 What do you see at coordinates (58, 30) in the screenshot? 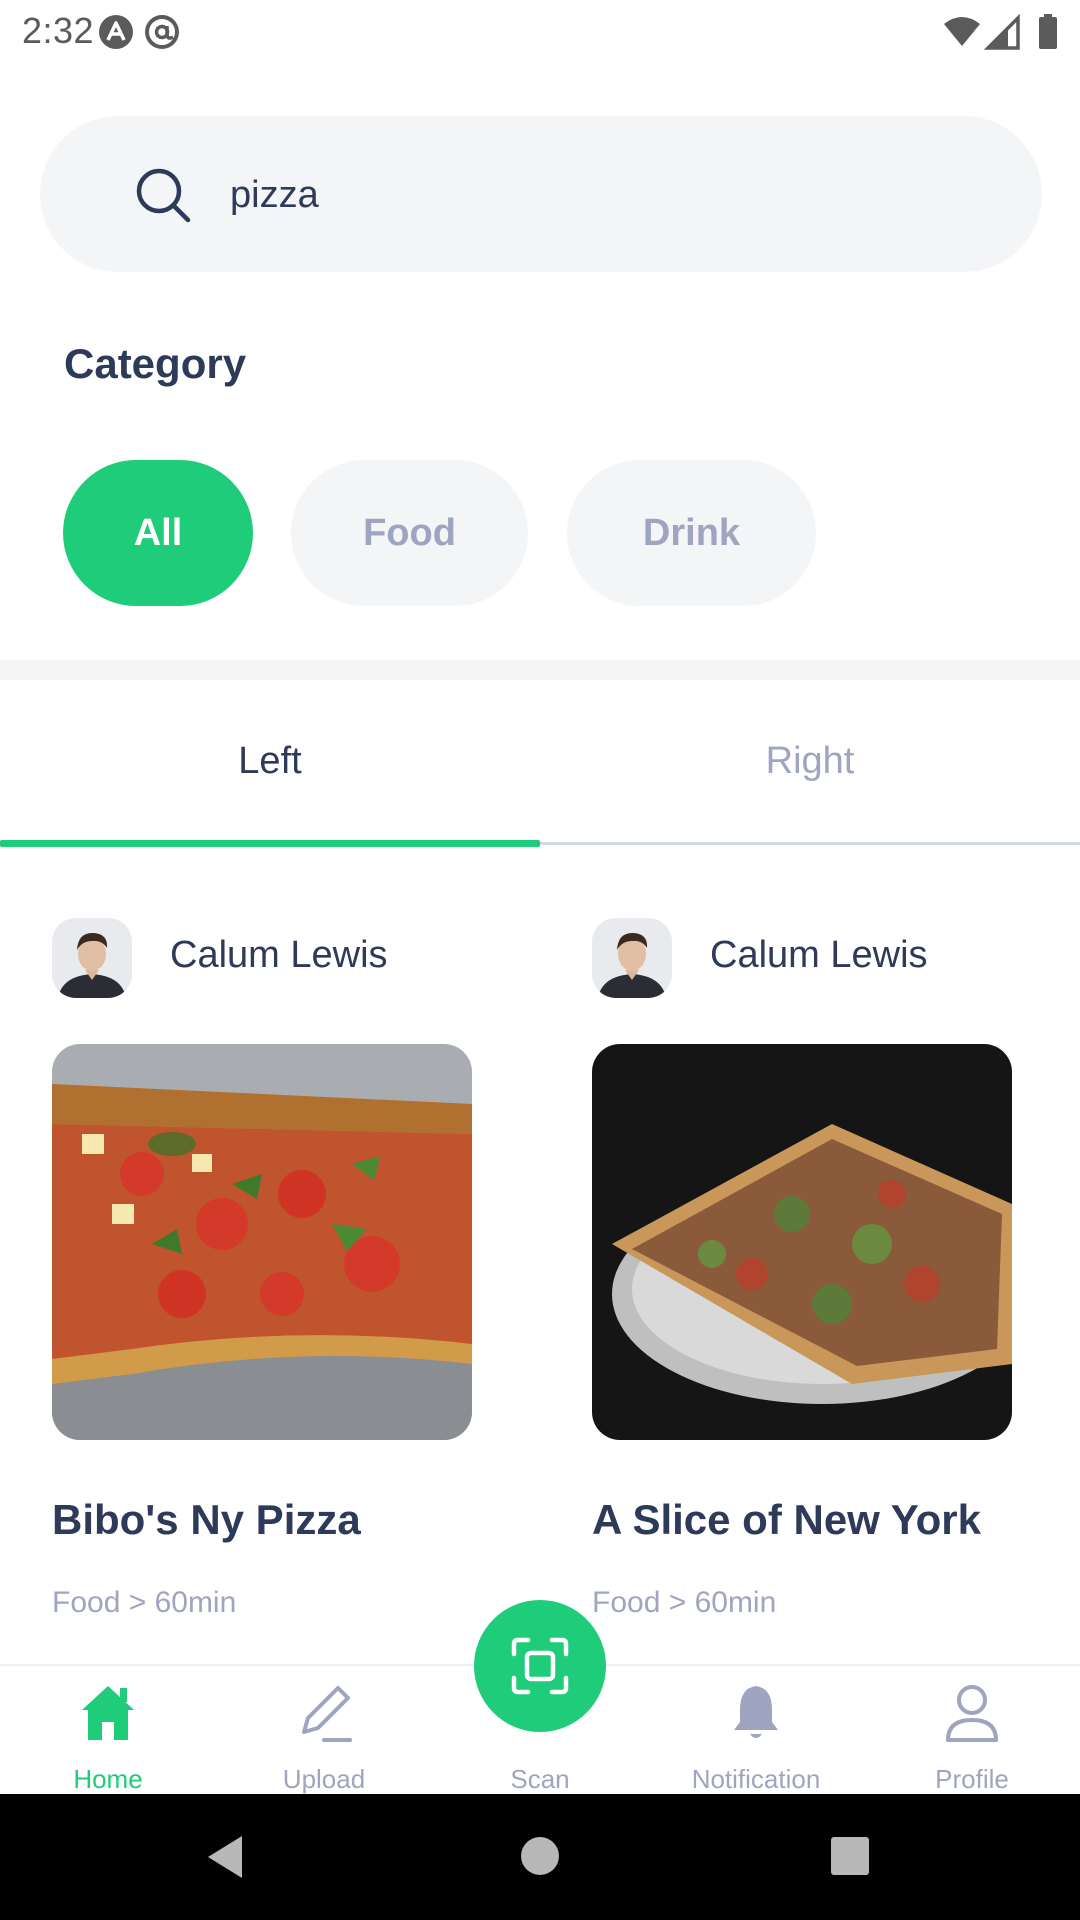
I see `status-time: 2:32` at bounding box center [58, 30].